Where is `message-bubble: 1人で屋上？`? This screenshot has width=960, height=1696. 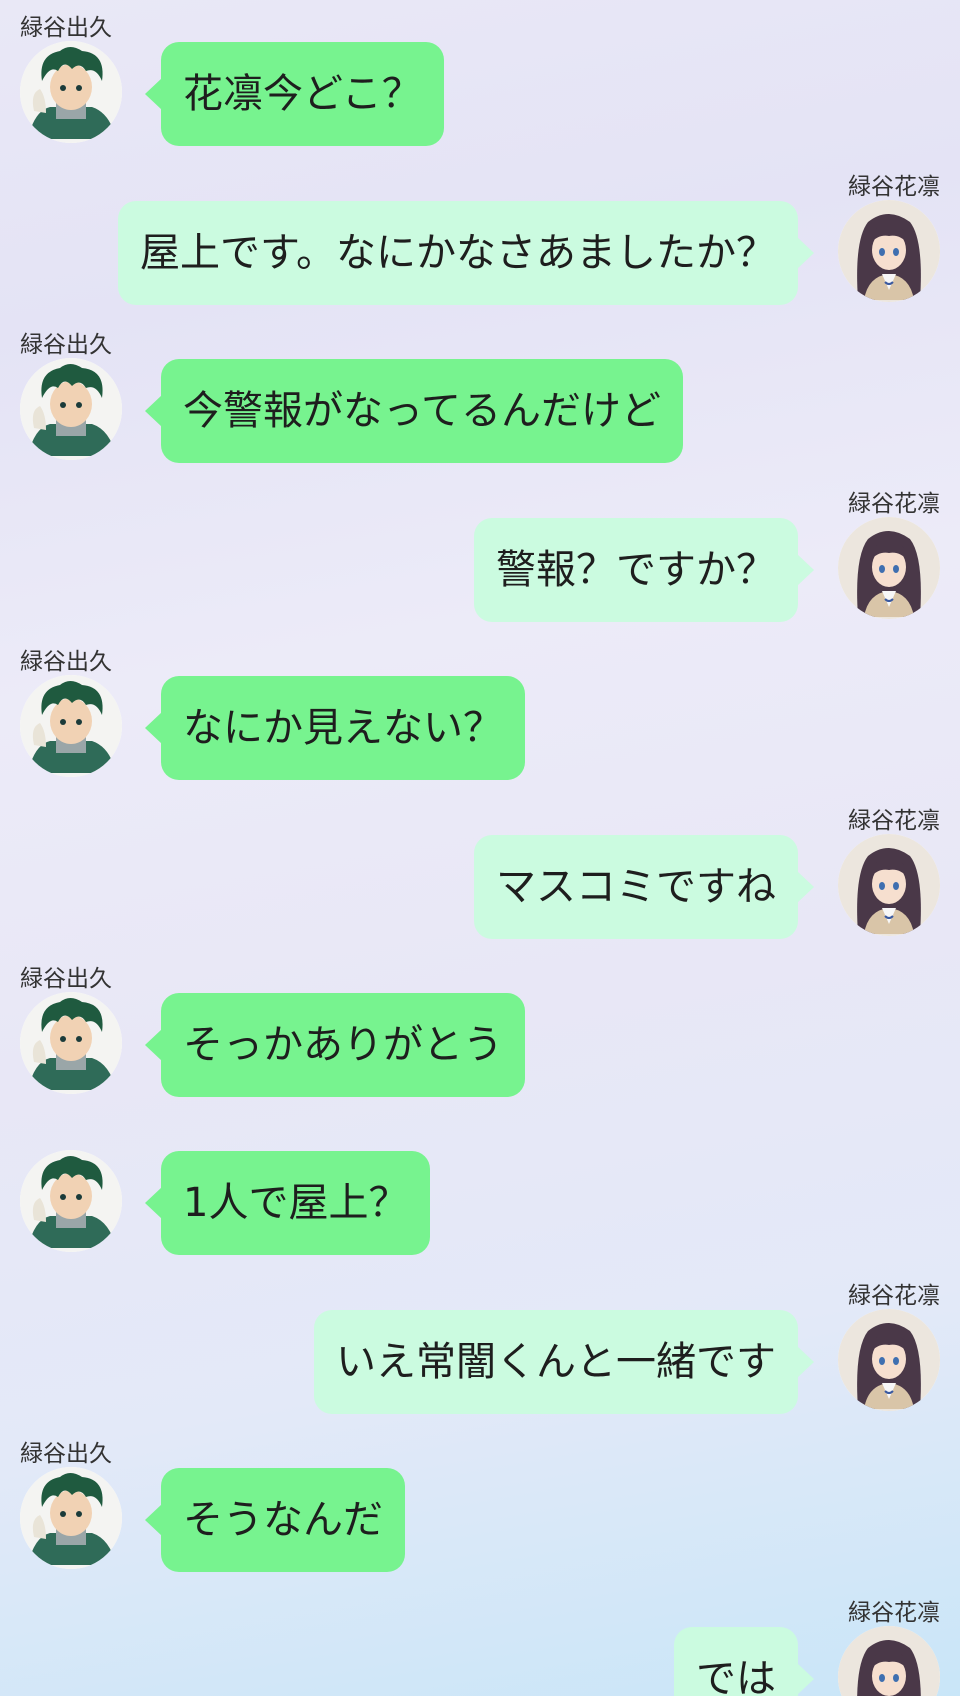
message-bubble: 1人で屋上？ is located at coordinates (287, 1203).